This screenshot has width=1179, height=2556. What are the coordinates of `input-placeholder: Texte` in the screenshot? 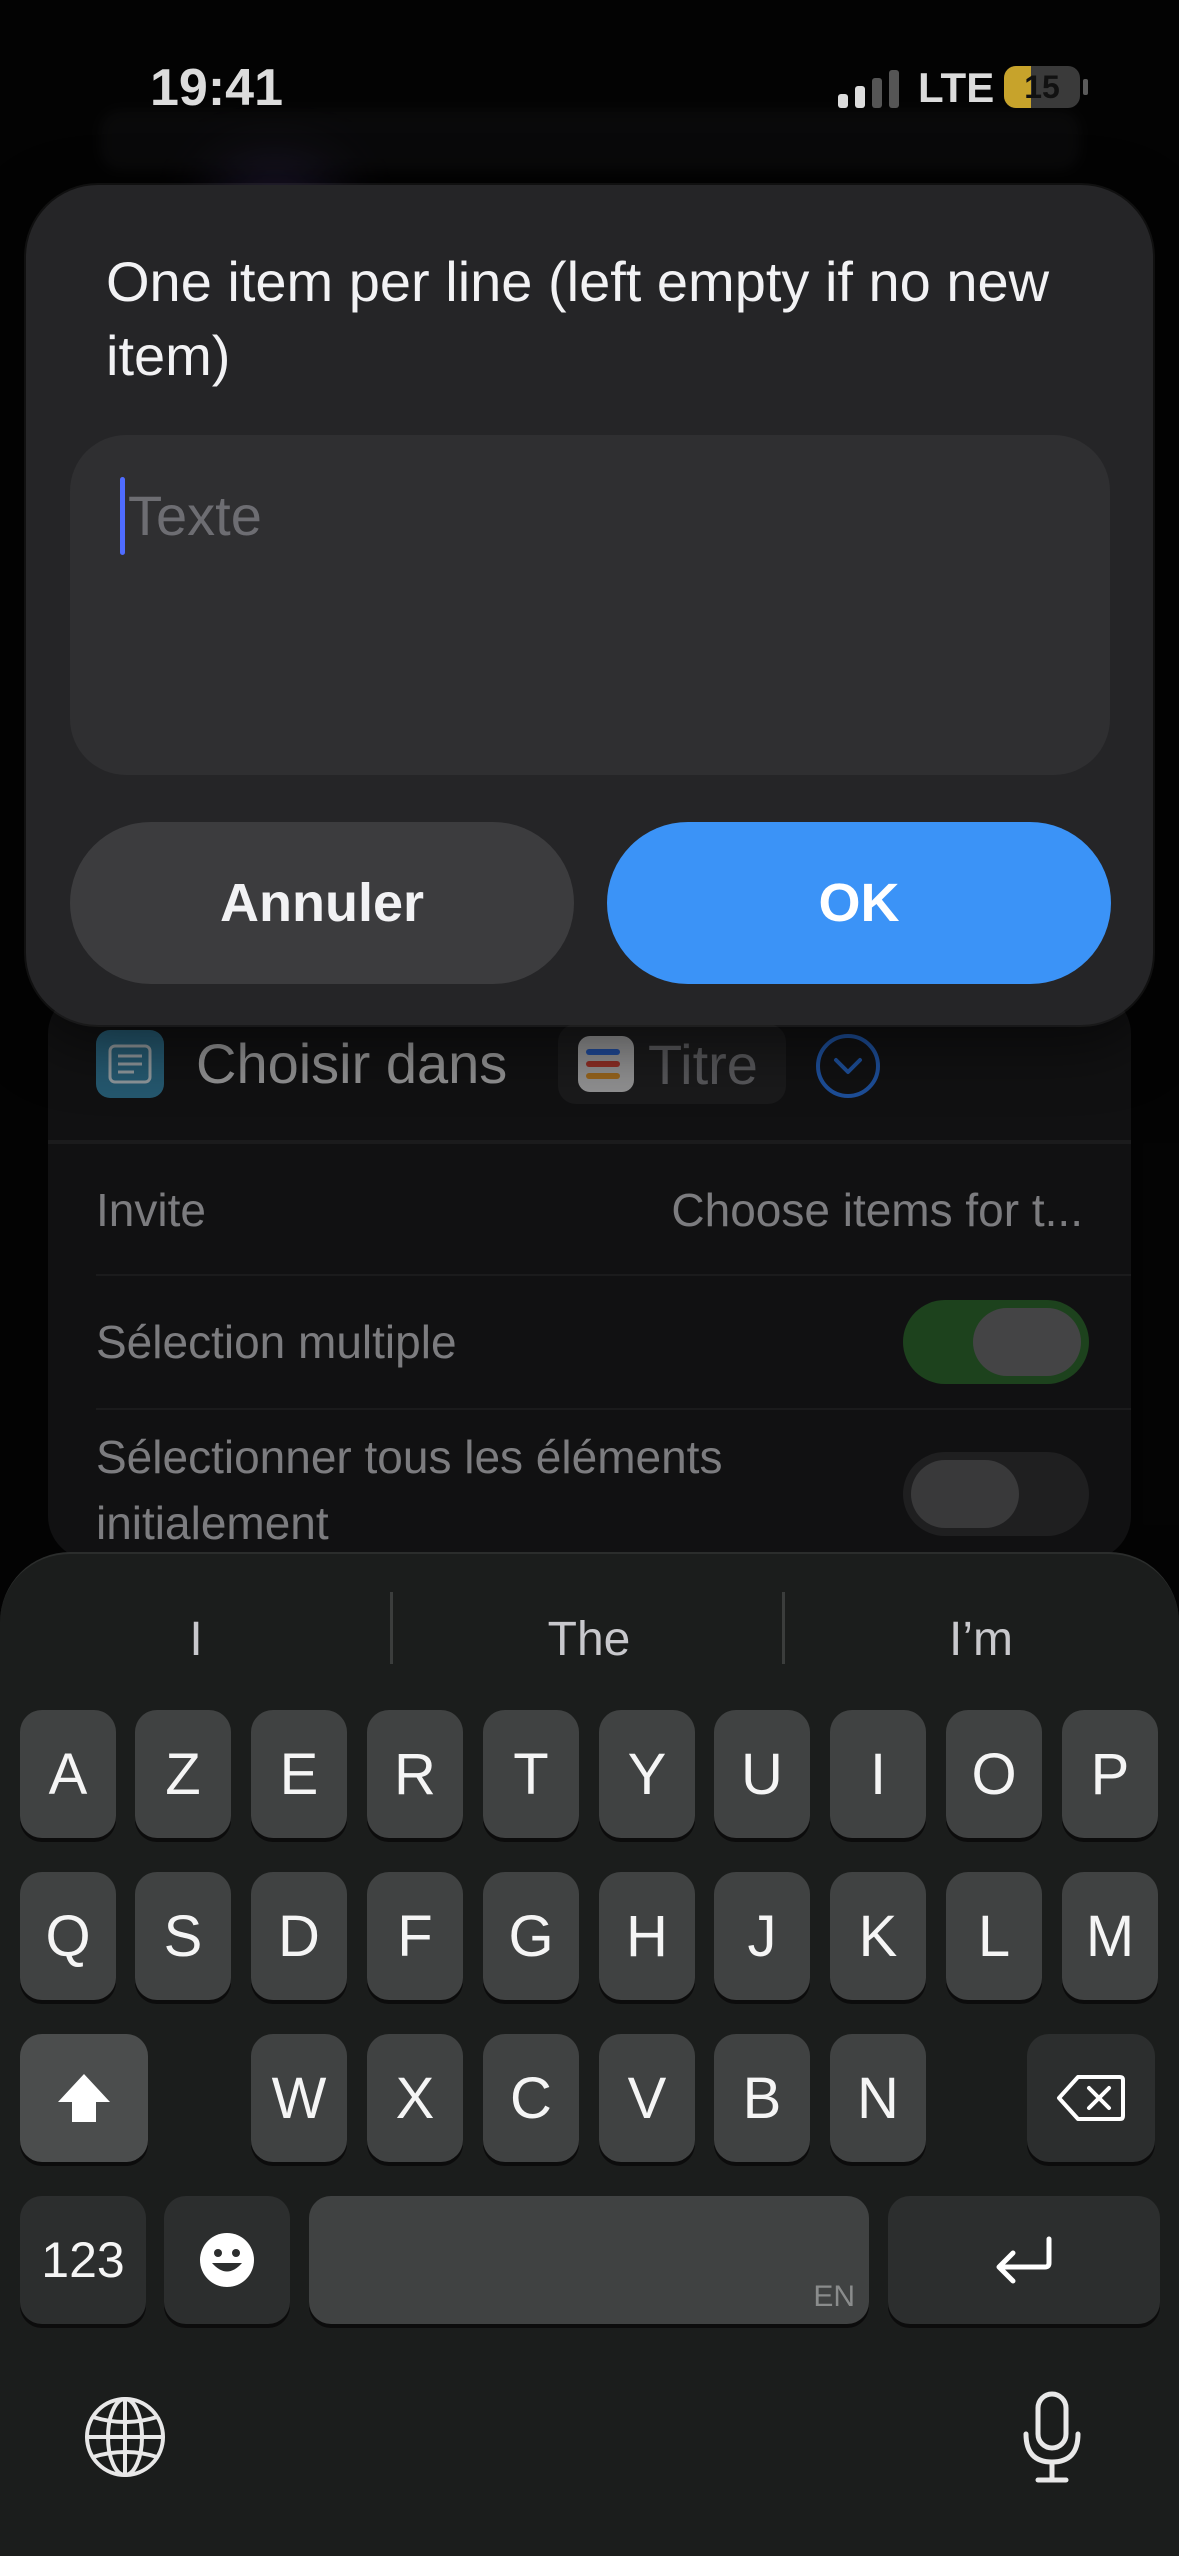 It's located at (195, 515).